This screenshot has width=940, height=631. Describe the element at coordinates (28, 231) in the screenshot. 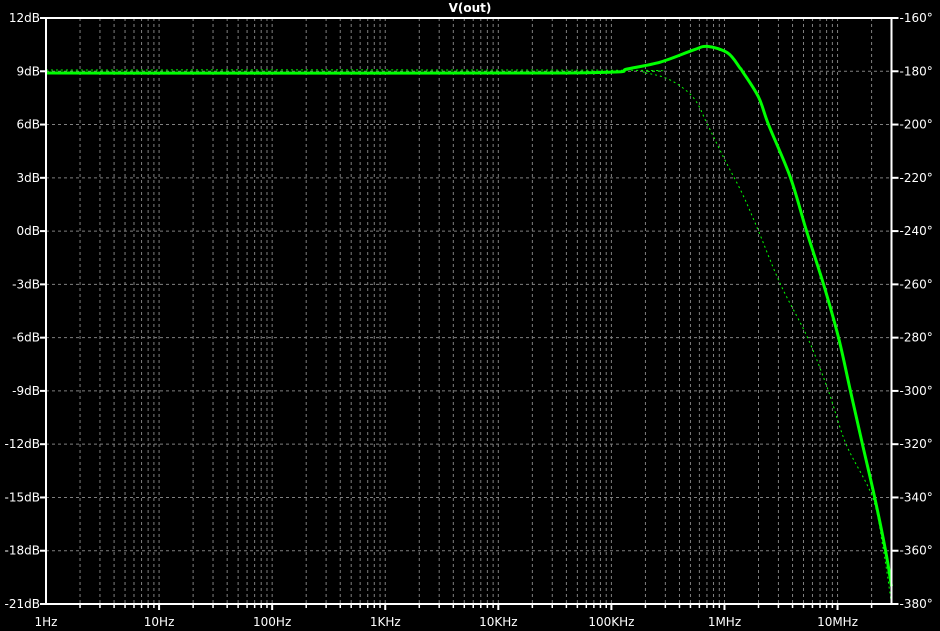

I see `left-y-tick-label: 0dB` at that location.